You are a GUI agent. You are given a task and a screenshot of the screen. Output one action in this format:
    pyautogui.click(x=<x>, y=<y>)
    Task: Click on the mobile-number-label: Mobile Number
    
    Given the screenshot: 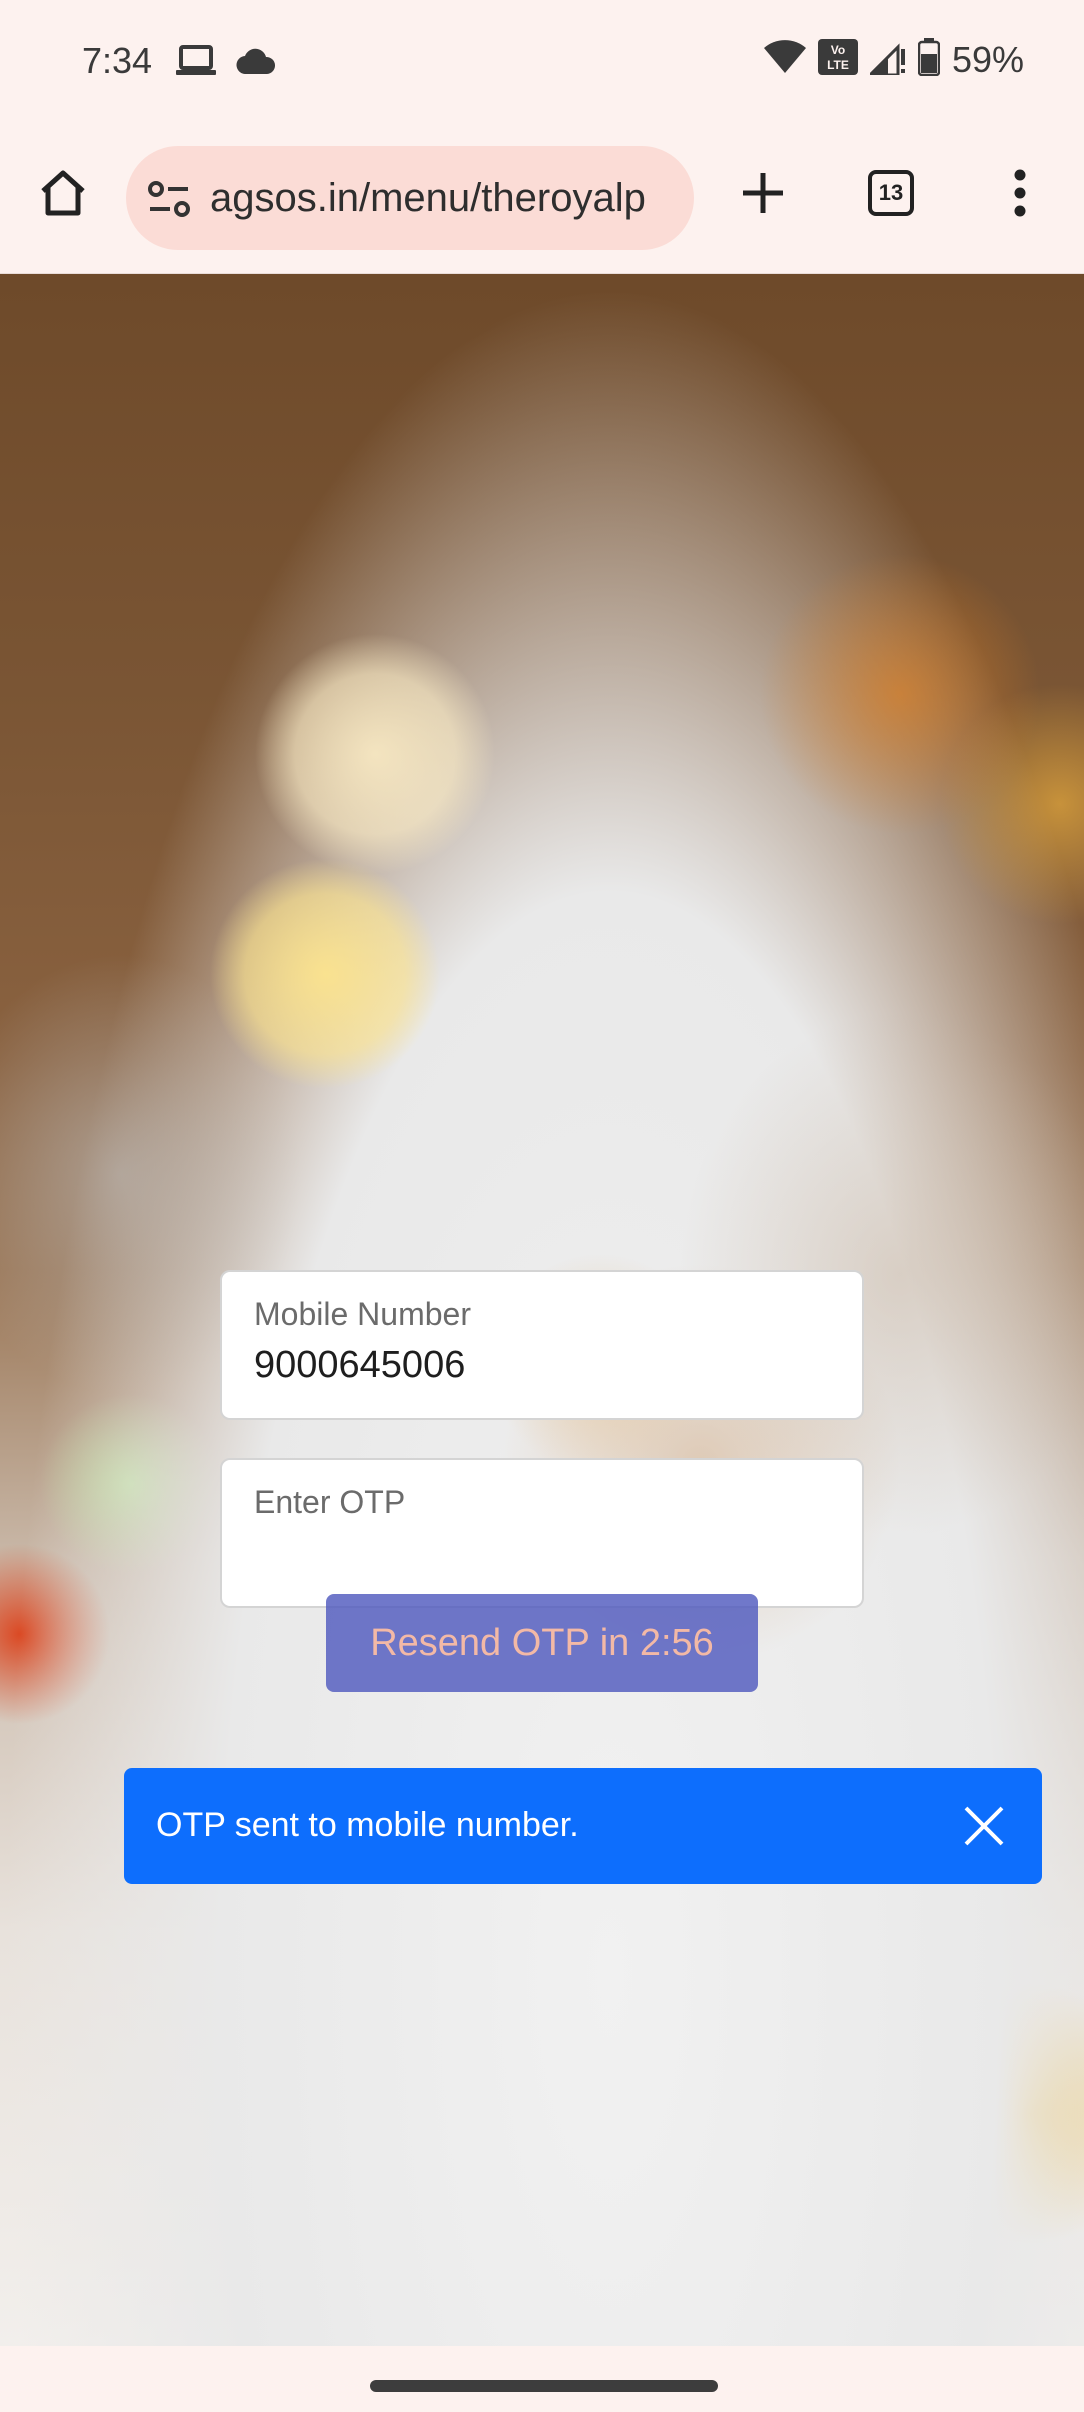 What is the action you would take?
    pyautogui.click(x=362, y=1314)
    